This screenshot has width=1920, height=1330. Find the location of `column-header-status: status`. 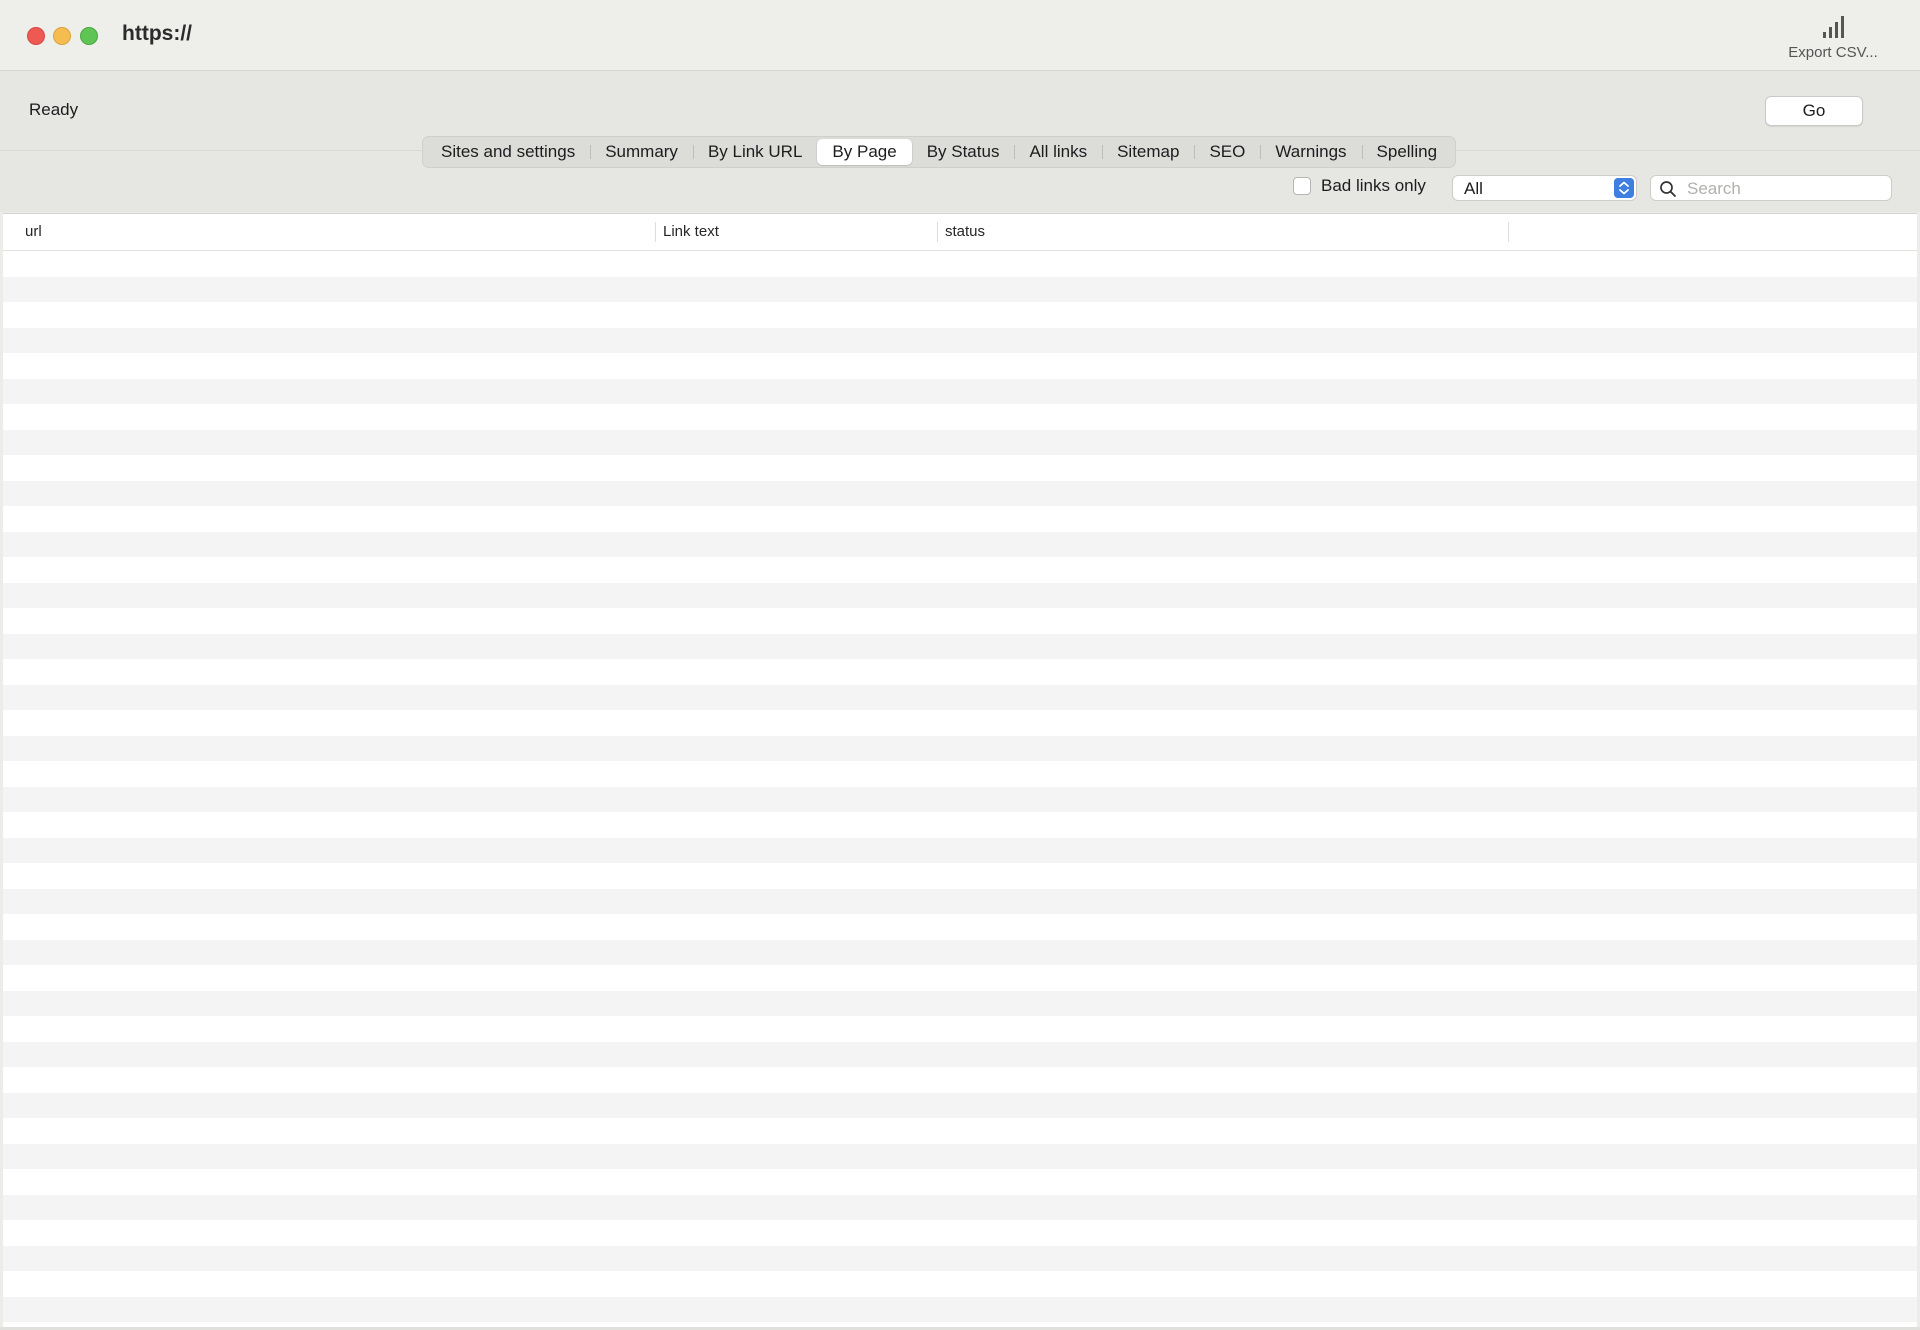

column-header-status: status is located at coordinates (965, 232).